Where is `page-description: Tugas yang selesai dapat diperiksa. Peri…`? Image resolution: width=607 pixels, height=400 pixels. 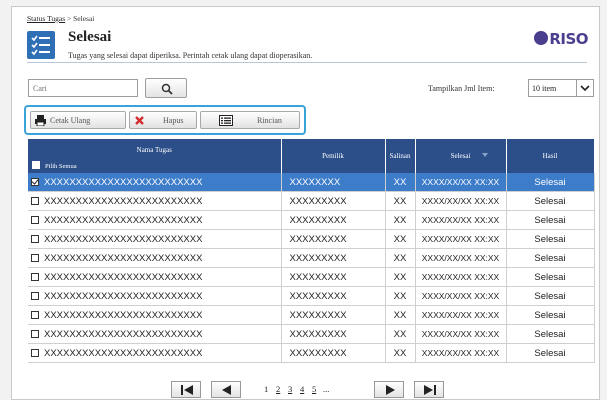
page-description: Tugas yang selesai dapat diperiksa. Peri… is located at coordinates (190, 55).